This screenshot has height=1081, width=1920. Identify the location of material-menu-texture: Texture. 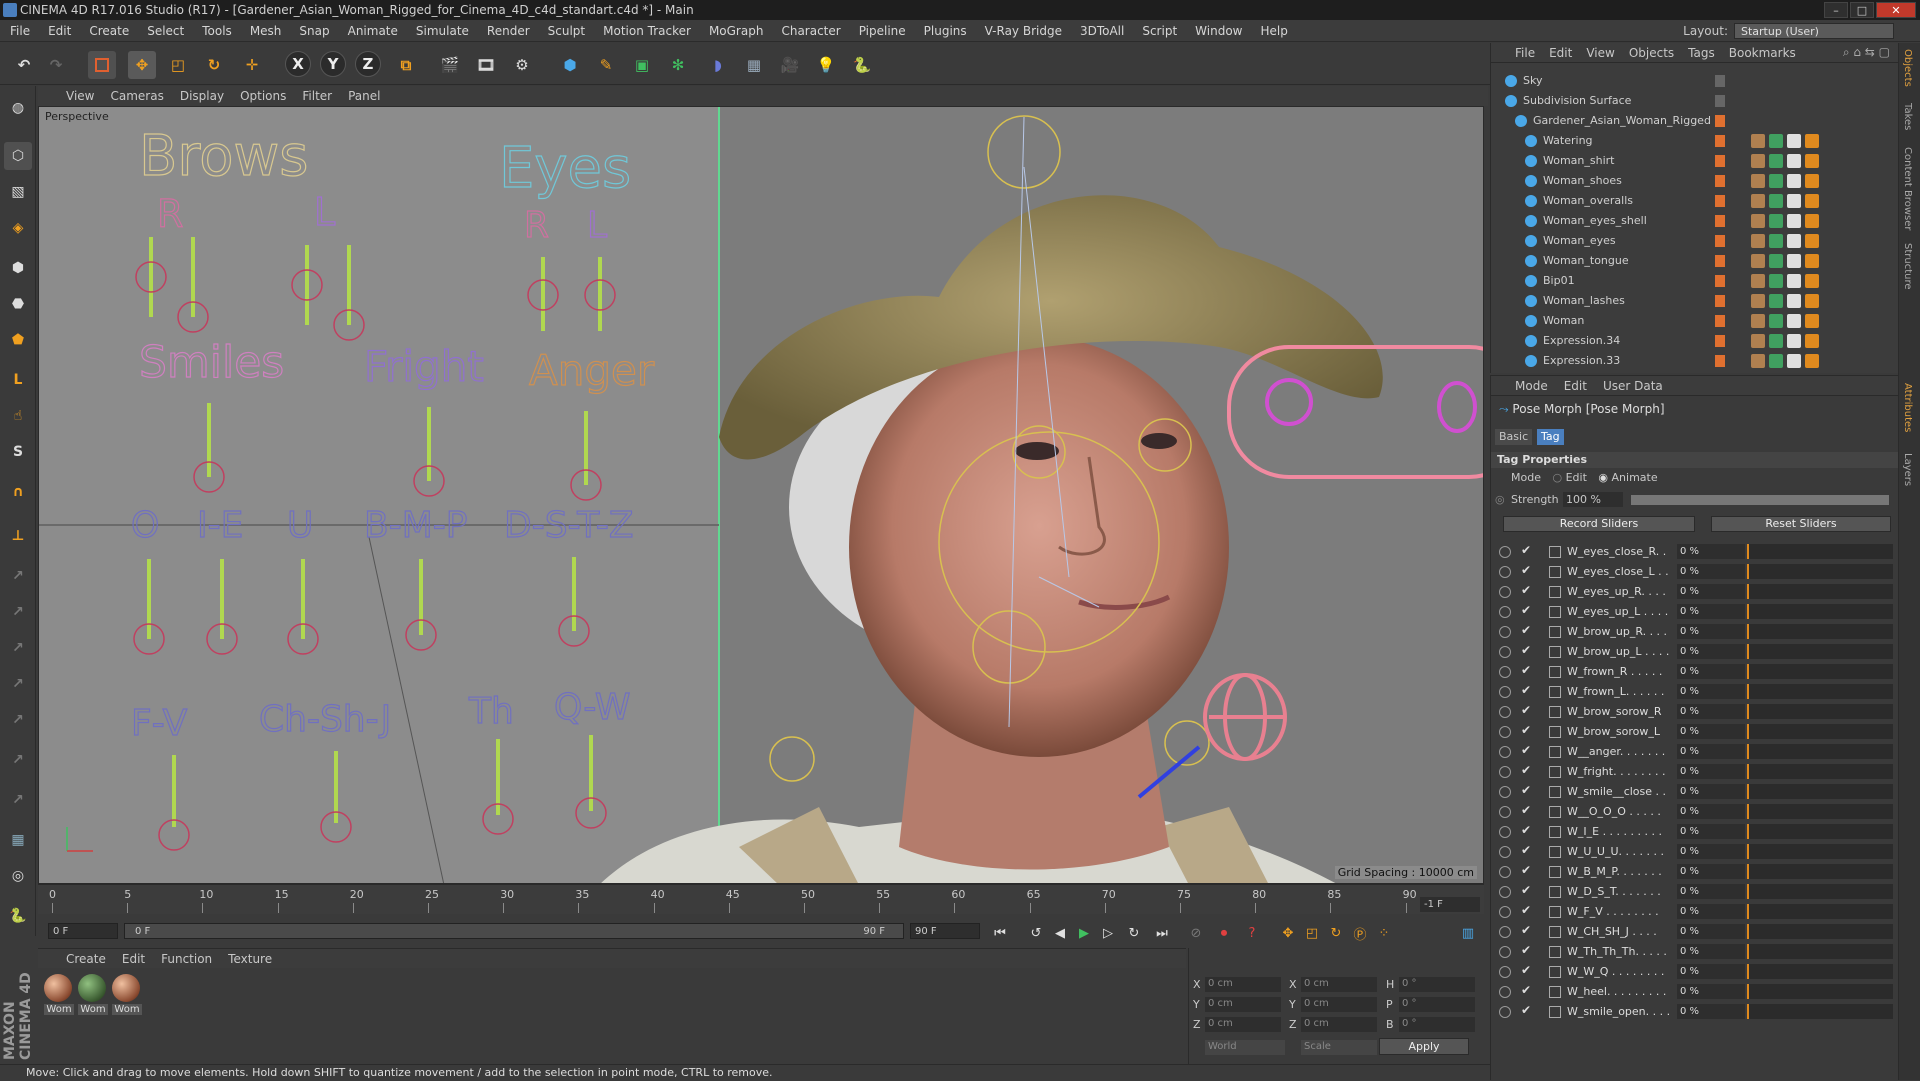
(250, 959).